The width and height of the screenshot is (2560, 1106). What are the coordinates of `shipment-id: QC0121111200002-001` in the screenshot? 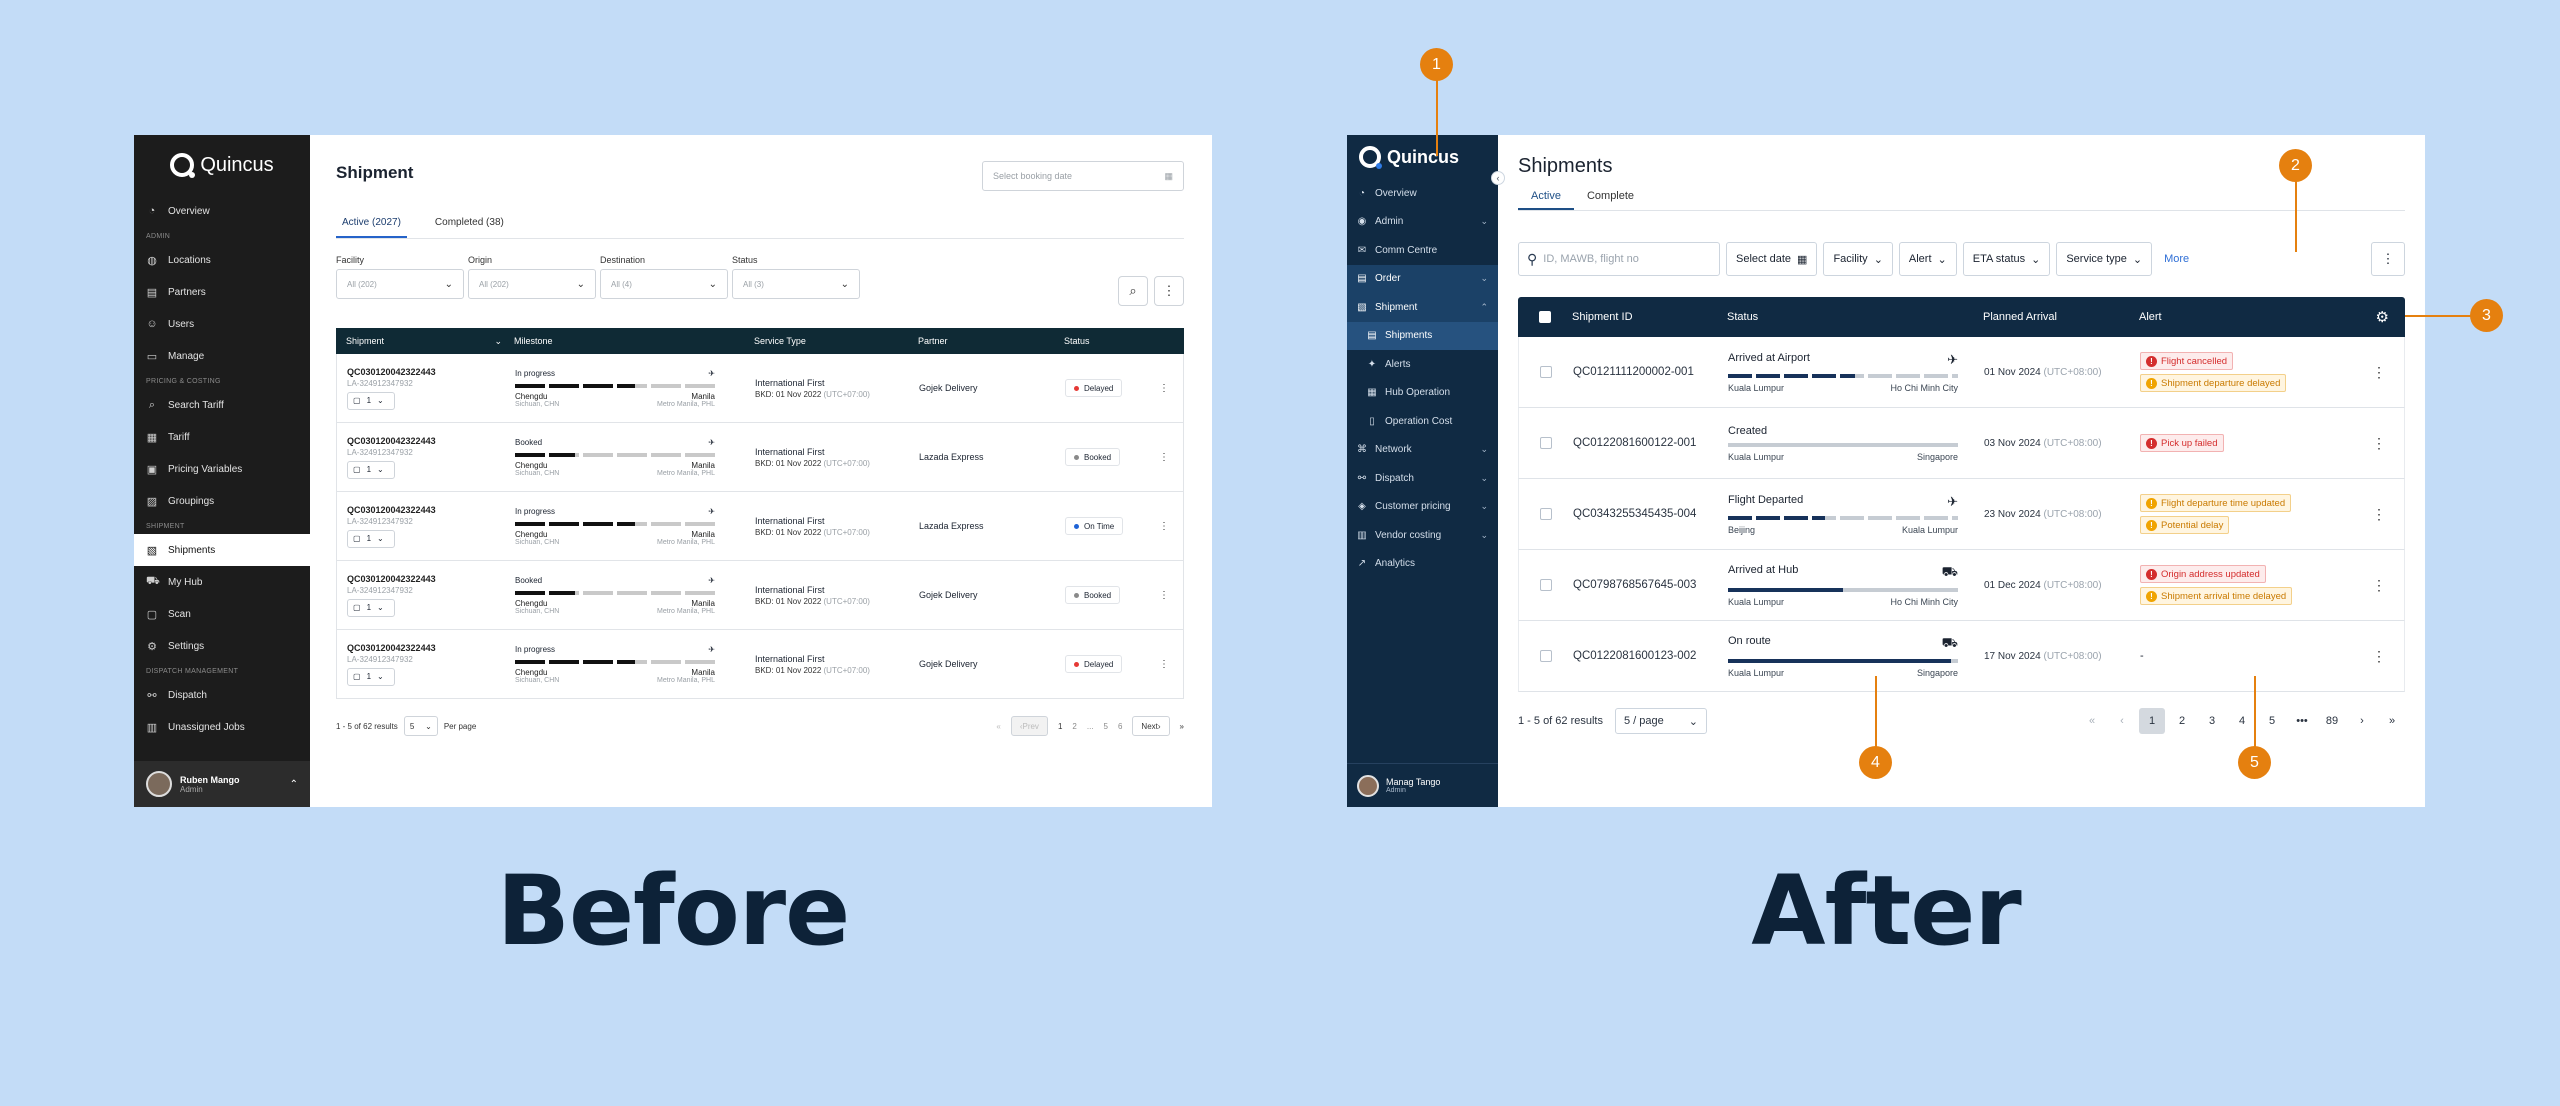 It's located at (1650, 372).